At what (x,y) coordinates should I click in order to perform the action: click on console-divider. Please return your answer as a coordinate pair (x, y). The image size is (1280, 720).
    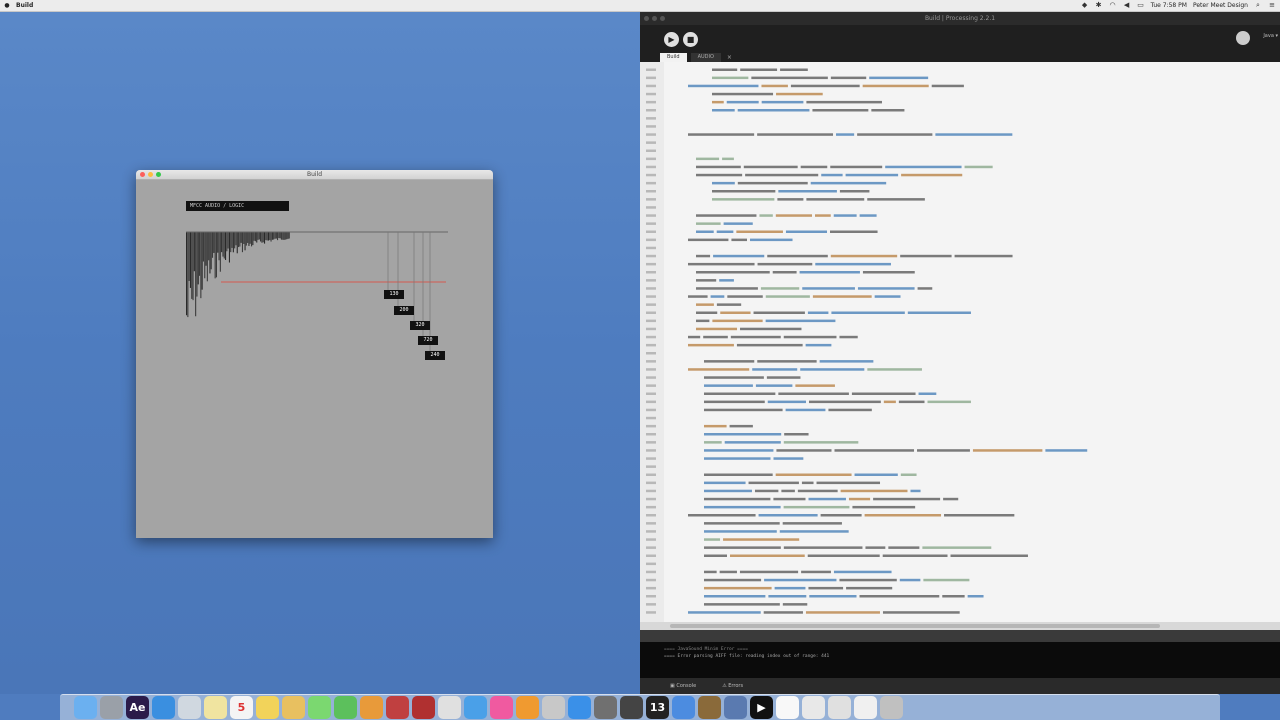
    Looking at the image, I should click on (960, 636).